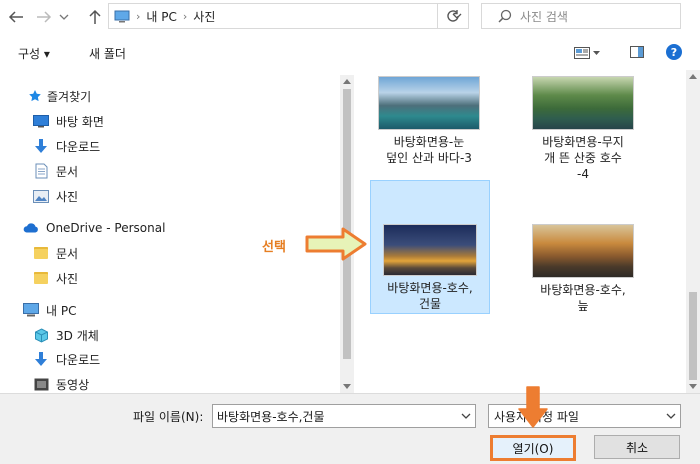 The width and height of the screenshot is (700, 464). What do you see at coordinates (77, 335) in the screenshot?
I see `sidebar-item-label: 3D 개체` at bounding box center [77, 335].